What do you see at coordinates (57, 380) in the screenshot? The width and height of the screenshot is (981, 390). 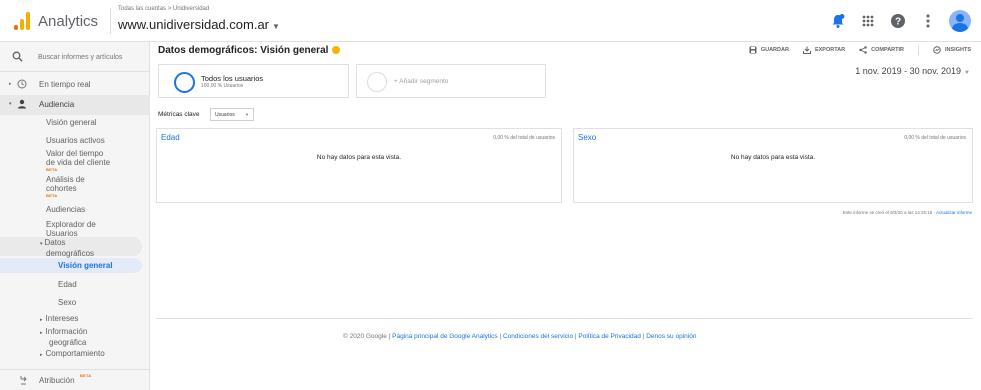 I see `sidebar-item-label: Atribución` at bounding box center [57, 380].